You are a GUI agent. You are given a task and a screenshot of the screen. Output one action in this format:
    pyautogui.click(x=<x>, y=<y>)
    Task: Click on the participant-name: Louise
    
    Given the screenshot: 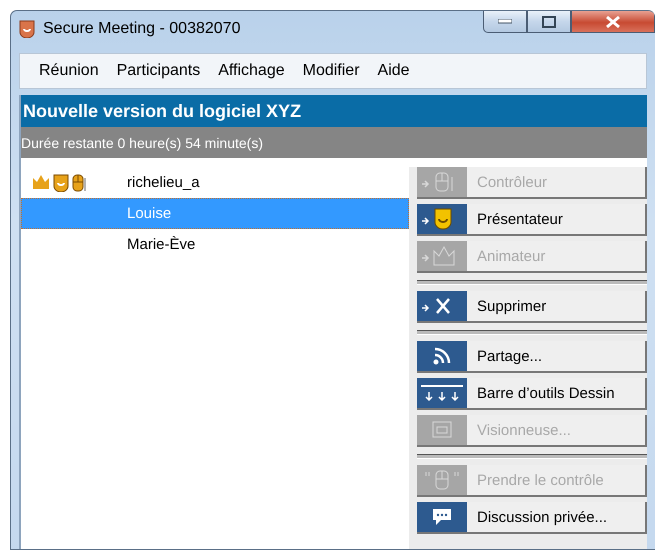 What is the action you would take?
    pyautogui.click(x=149, y=213)
    